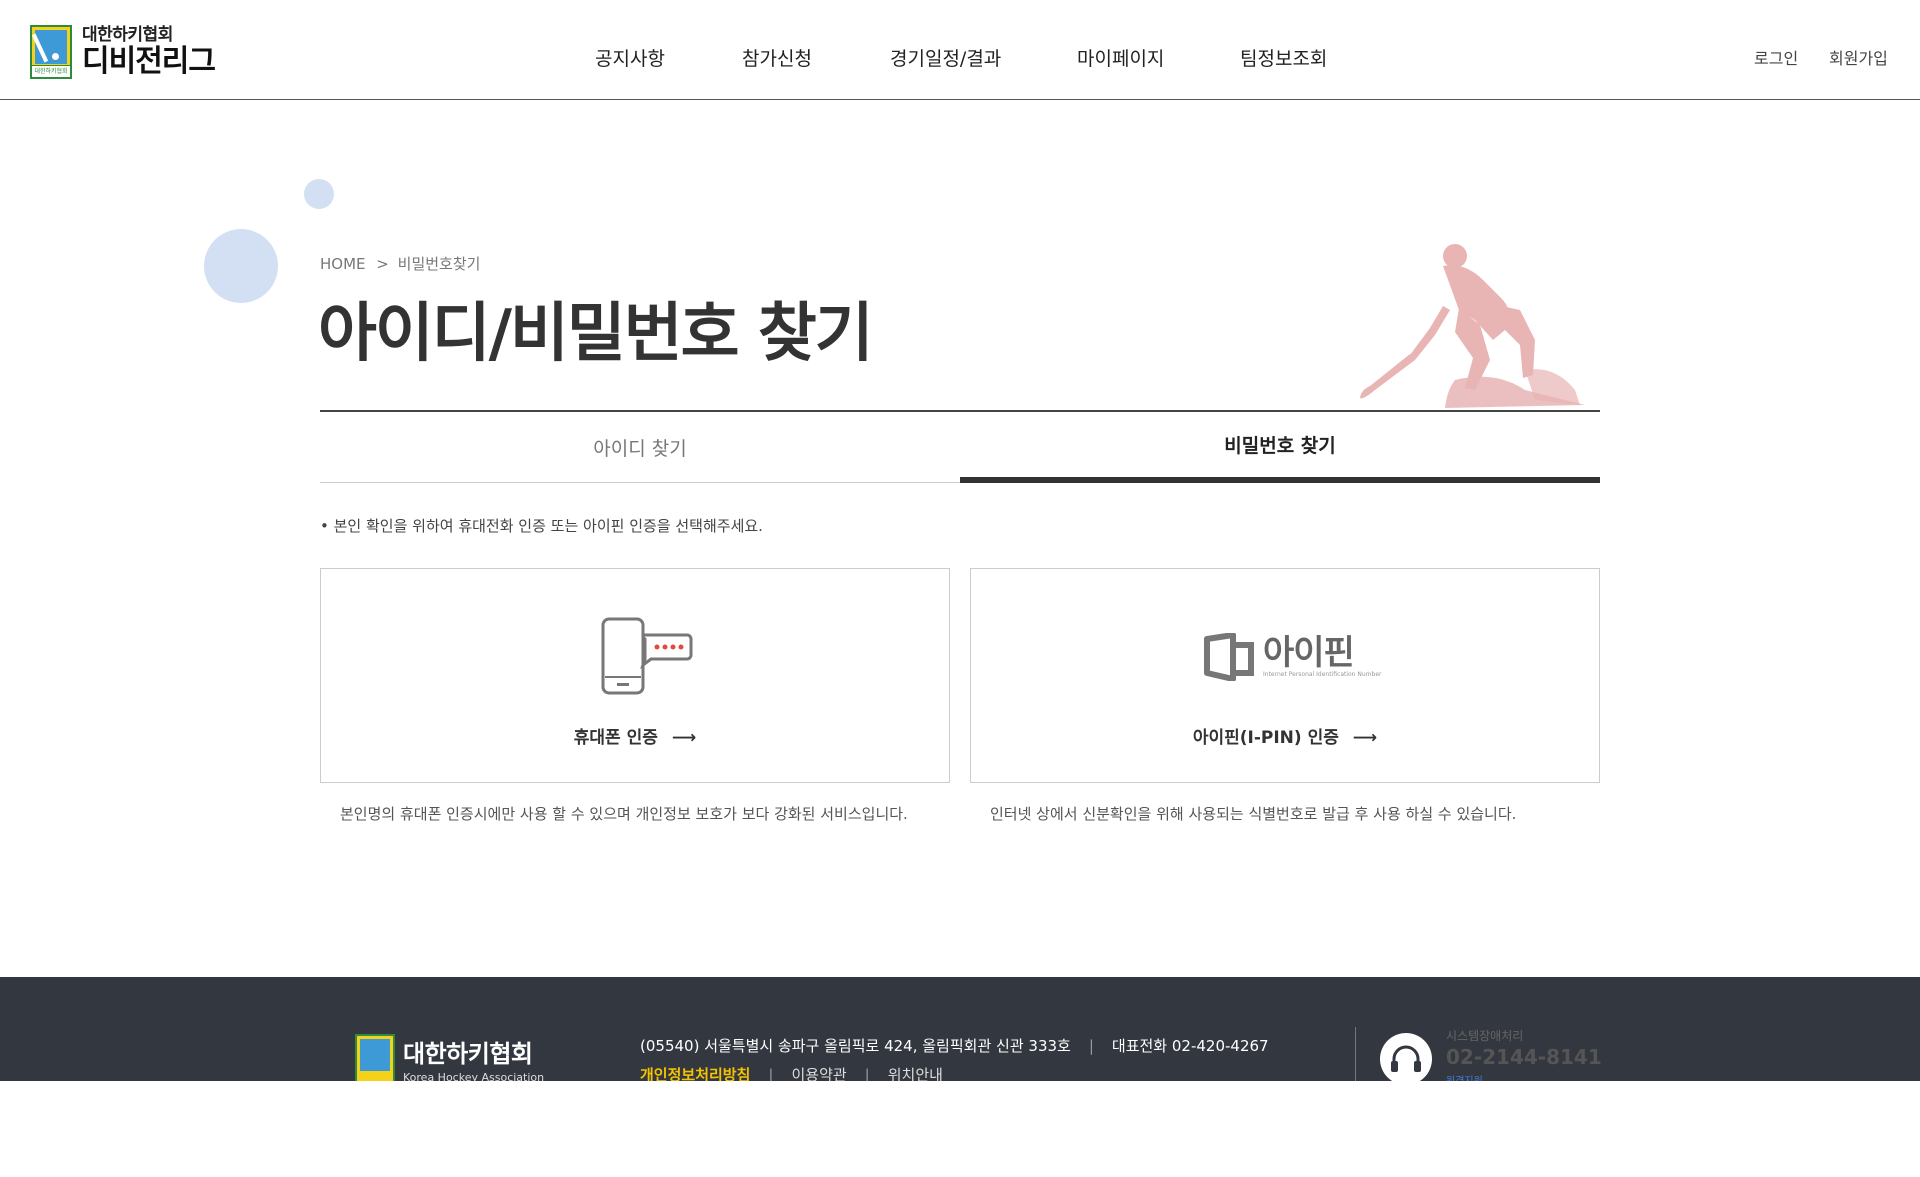  What do you see at coordinates (541, 526) in the screenshot?
I see `auth-notice: • 본인 확인을 위하여 휴대전화 인증 또는 아이핀 인증을 선택해주세요.` at bounding box center [541, 526].